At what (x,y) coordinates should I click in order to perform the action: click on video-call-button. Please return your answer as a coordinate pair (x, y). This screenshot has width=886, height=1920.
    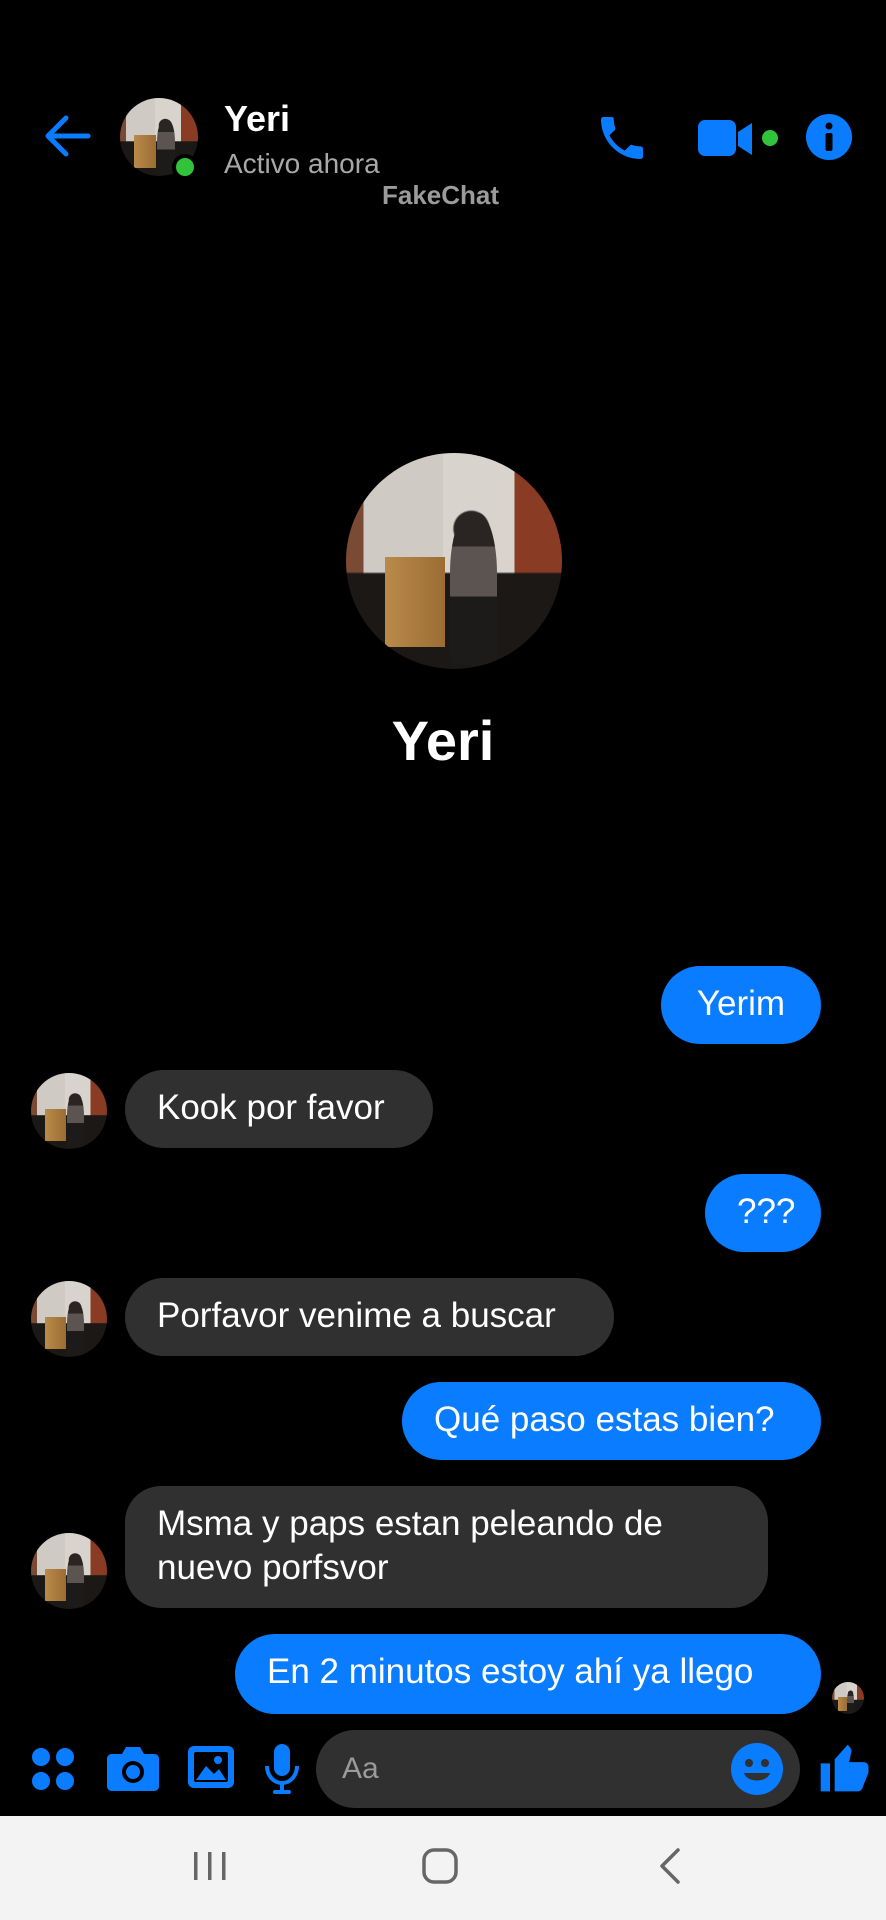
    Looking at the image, I should click on (738, 139).